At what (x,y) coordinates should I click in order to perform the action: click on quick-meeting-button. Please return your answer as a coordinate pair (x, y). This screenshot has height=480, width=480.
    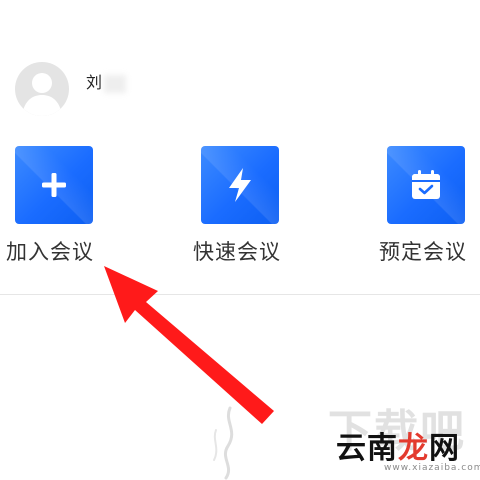
    Looking at the image, I should click on (240, 185).